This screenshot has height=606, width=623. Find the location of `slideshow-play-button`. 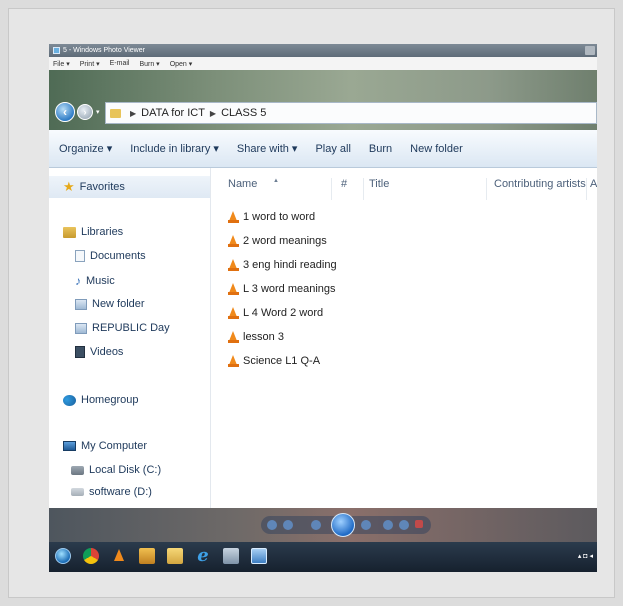

slideshow-play-button is located at coordinates (343, 525).